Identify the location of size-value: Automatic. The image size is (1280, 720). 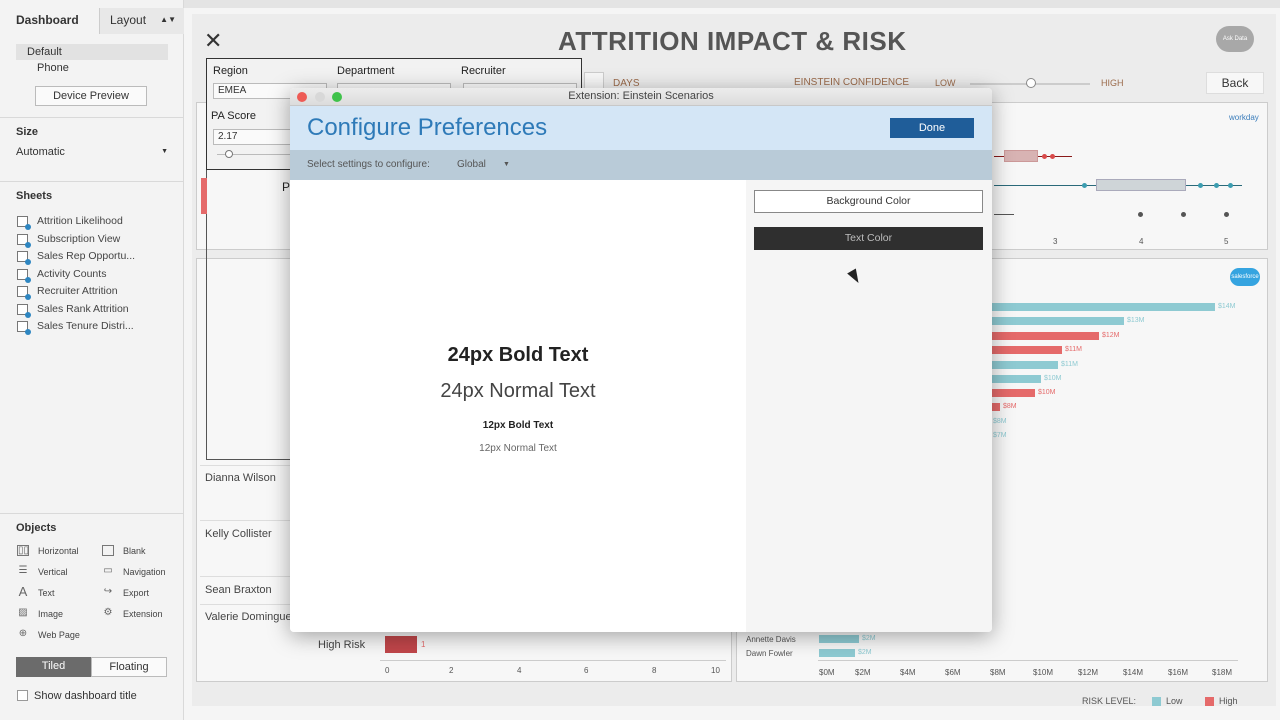
(40, 152).